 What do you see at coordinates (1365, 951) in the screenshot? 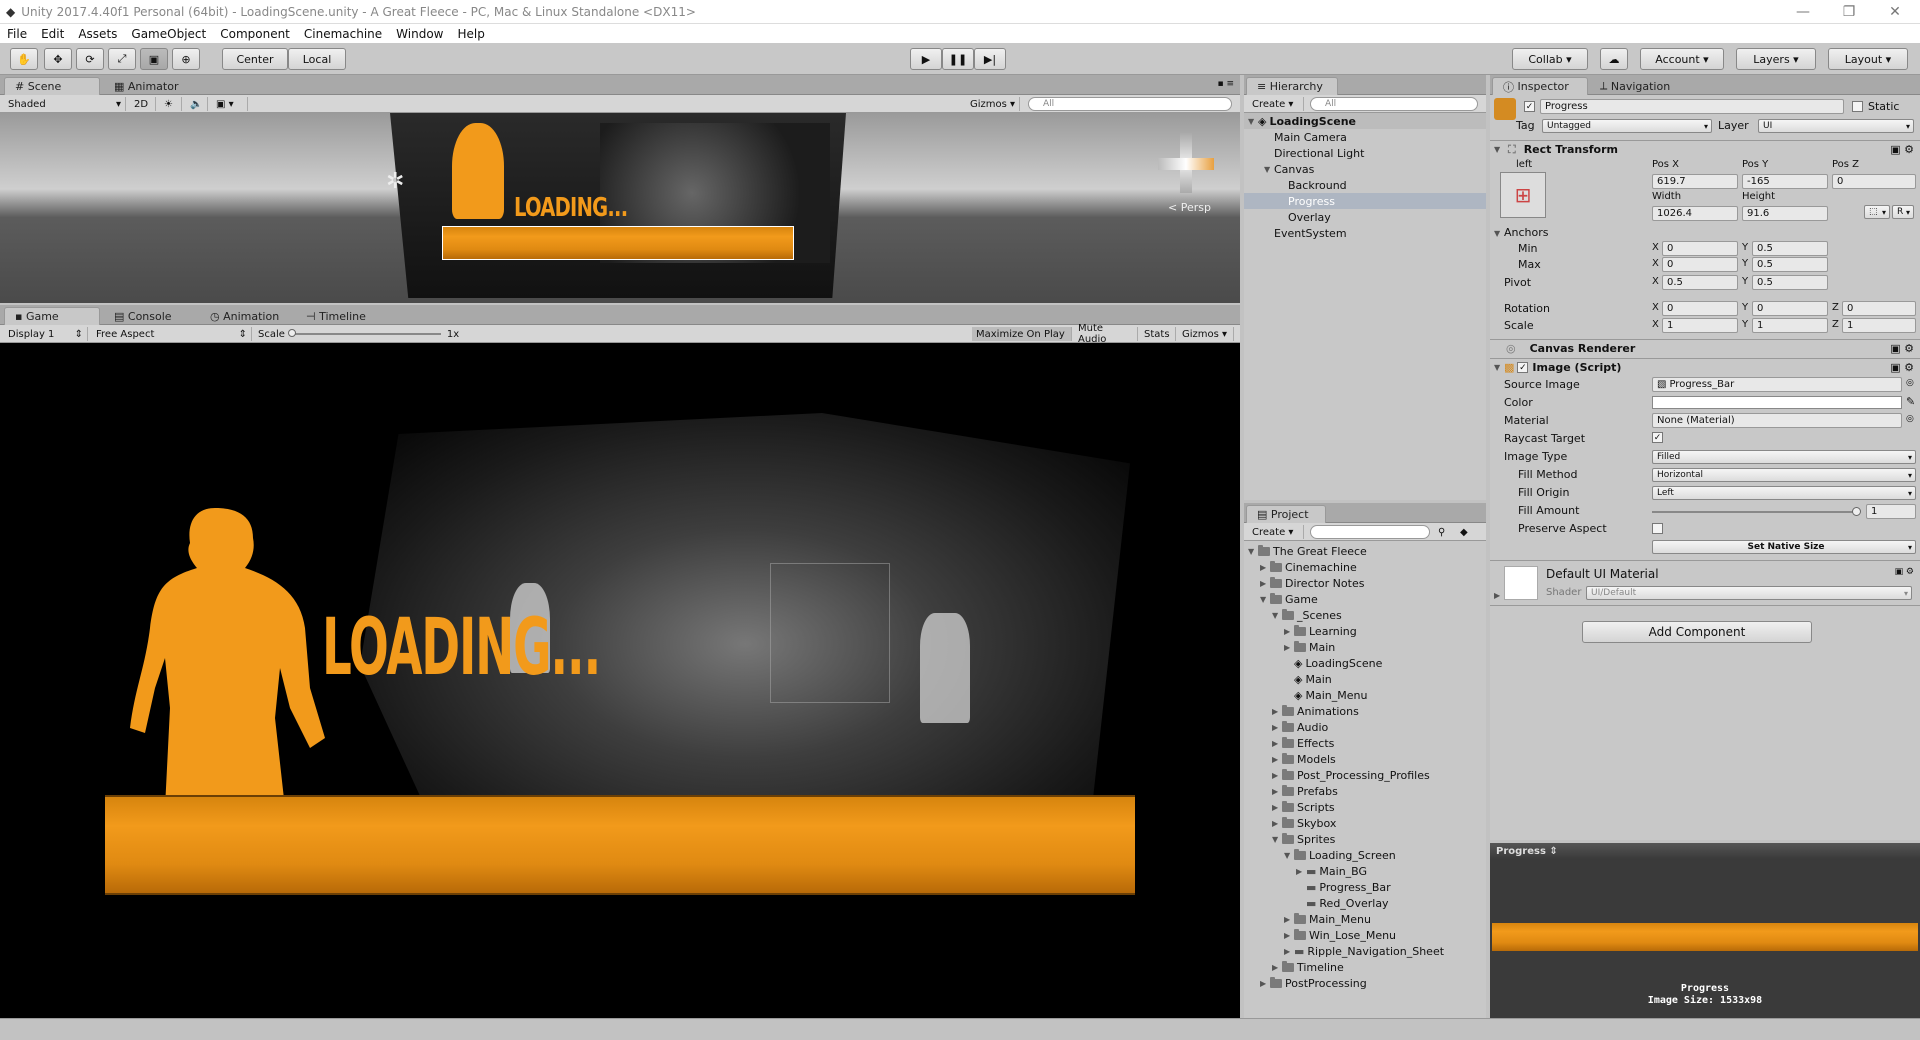
I see `project-item: ▶ ▬ Ripple_Navigation_Sheet` at bounding box center [1365, 951].